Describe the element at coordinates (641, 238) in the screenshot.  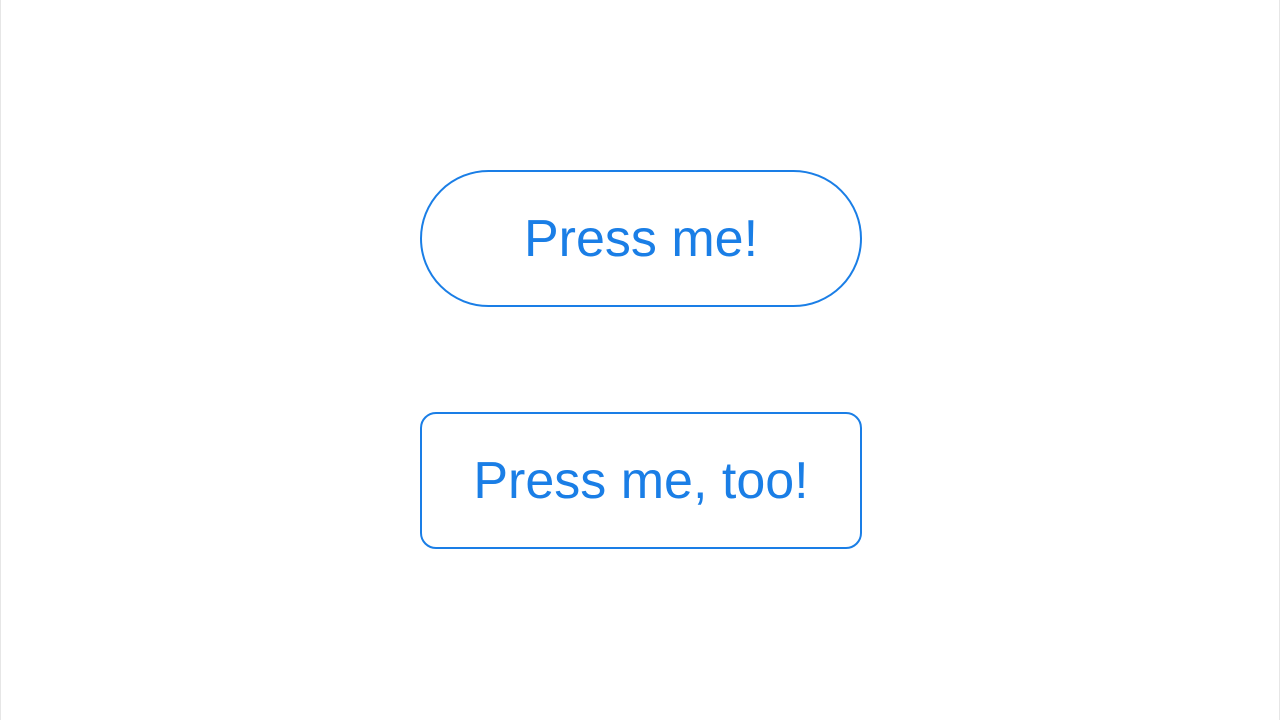
I see `press-me-button: Press me!` at that location.